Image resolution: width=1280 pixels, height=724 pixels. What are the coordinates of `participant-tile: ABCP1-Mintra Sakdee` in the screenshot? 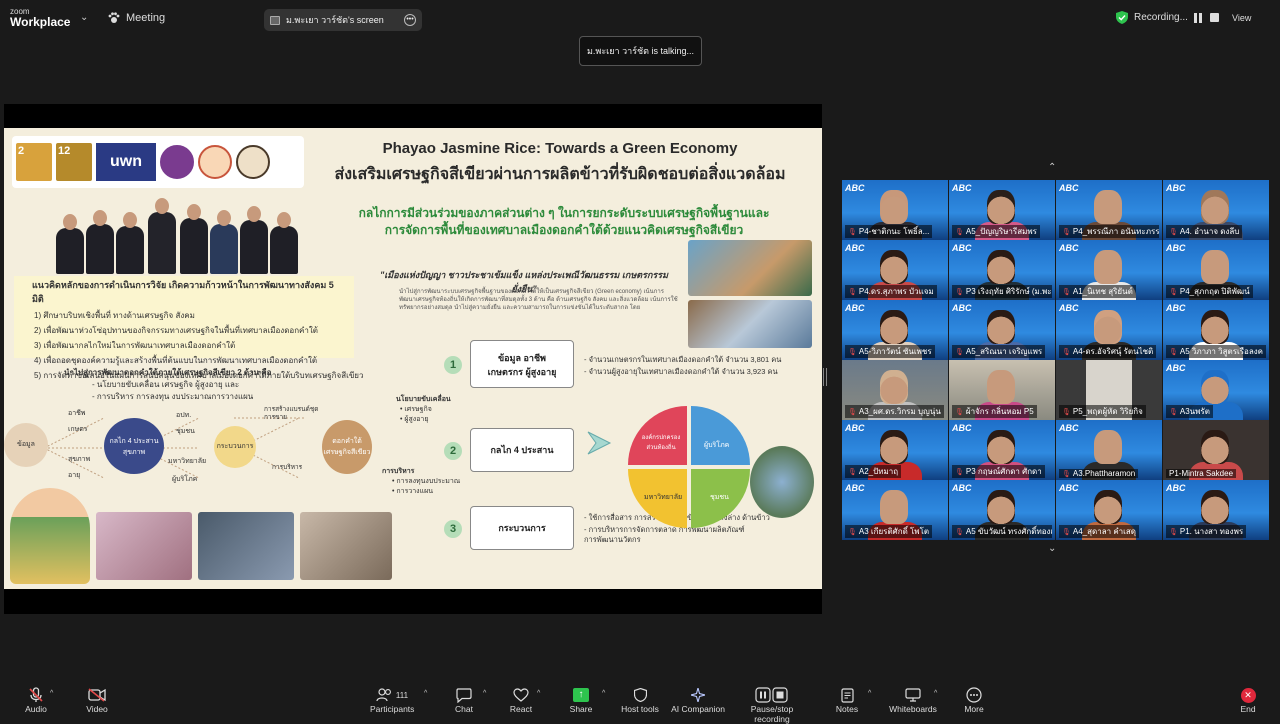 It's located at (1216, 450).